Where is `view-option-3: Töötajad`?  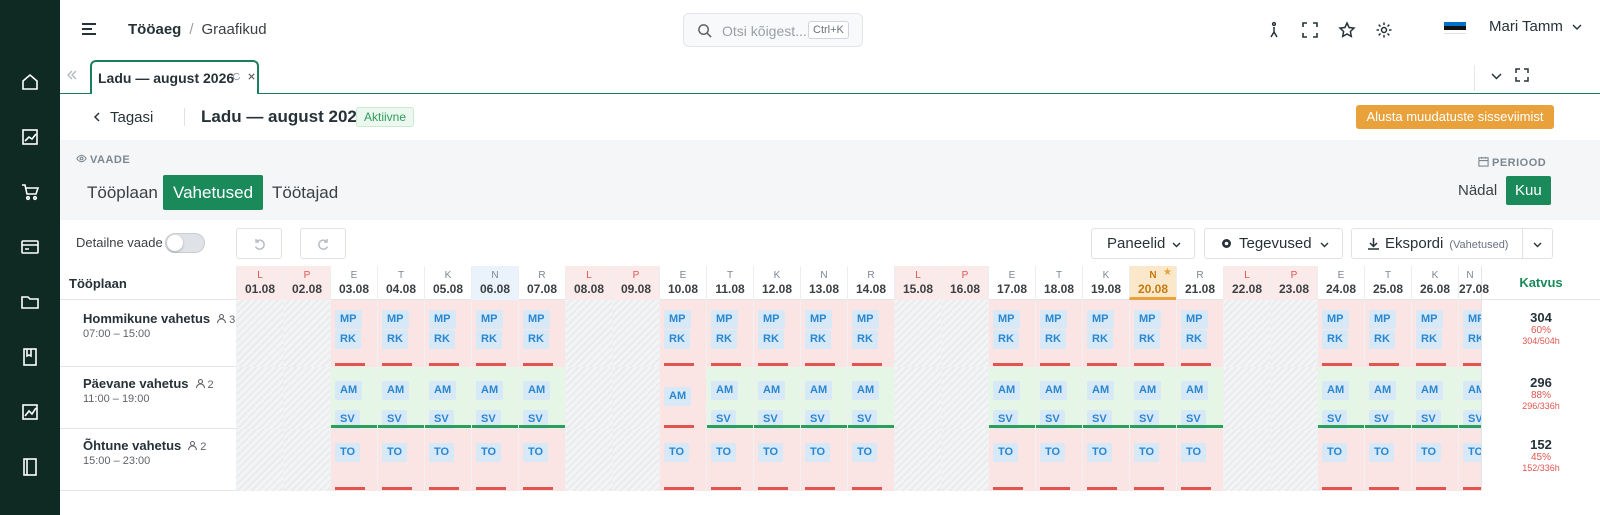
view-option-3: Töötajad is located at coordinates (305, 192).